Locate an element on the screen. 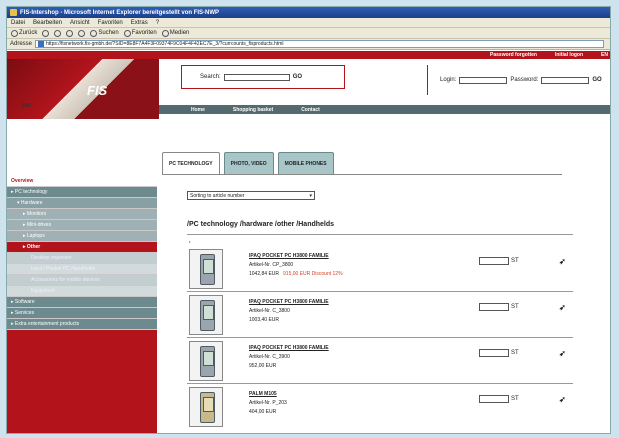 The width and height of the screenshot is (619, 438). sidebar-item-other: ▸ Other is located at coordinates (82, 247).